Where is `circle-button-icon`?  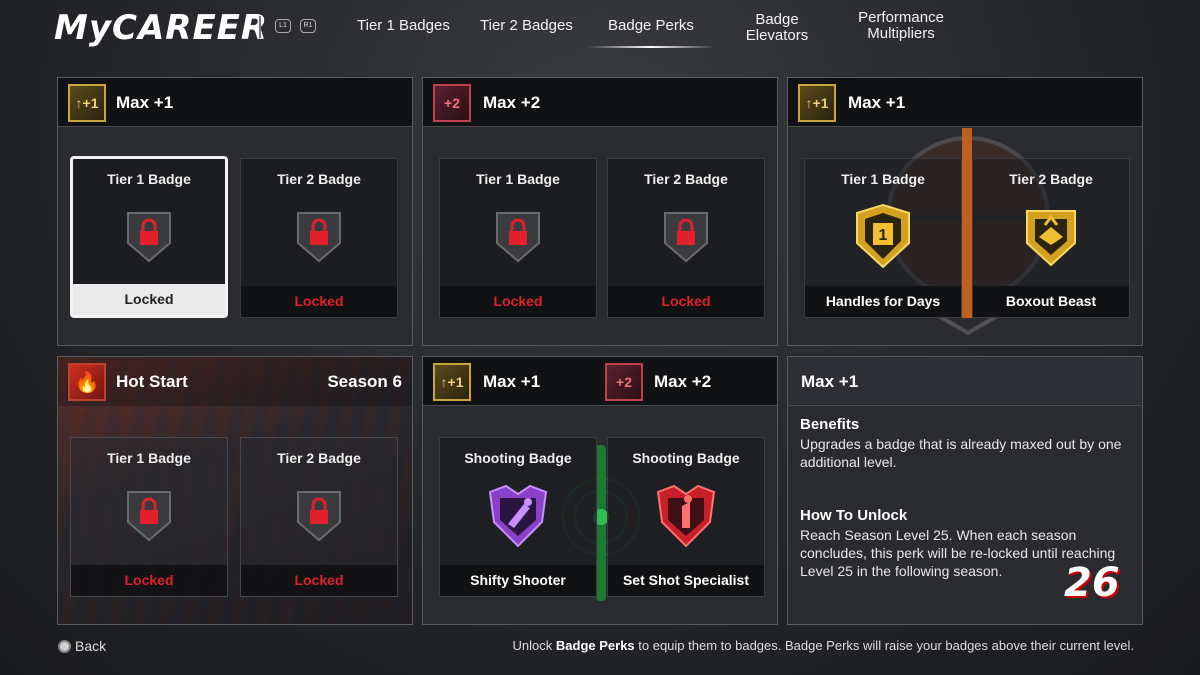 circle-button-icon is located at coordinates (64, 646).